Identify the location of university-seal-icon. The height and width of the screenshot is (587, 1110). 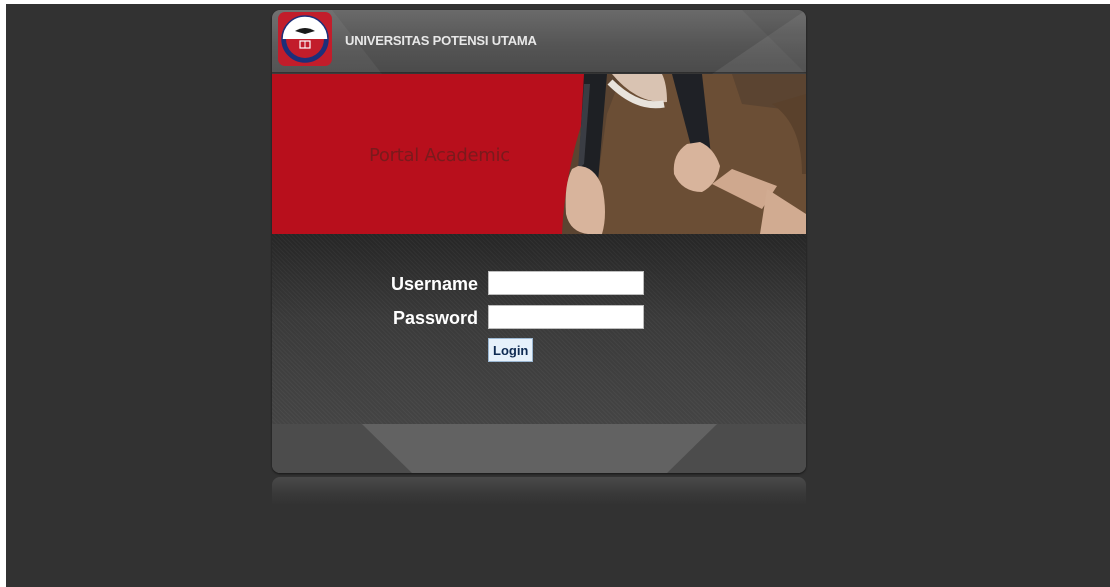
(305, 39).